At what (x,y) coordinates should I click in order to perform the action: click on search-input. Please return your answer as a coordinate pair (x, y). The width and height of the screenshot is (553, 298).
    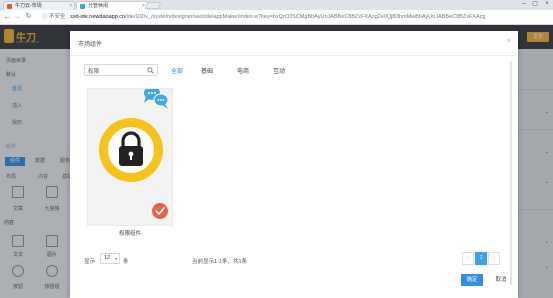
    Looking at the image, I should click on (116, 70).